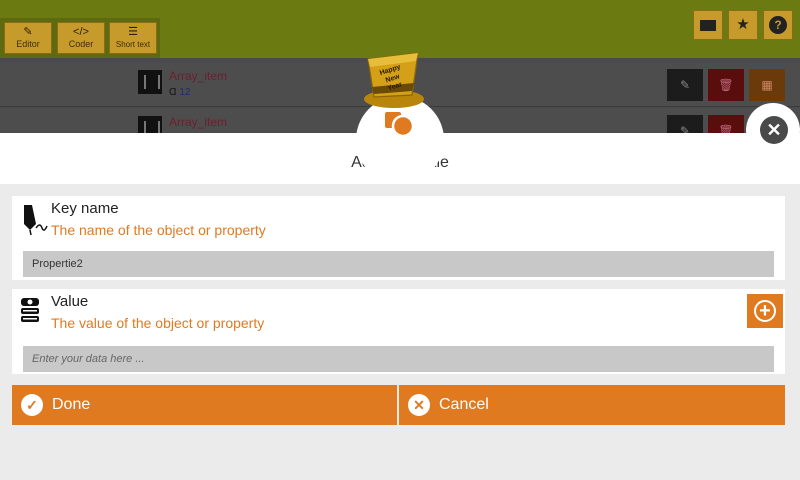 The width and height of the screenshot is (800, 480). I want to click on grid-row-button: ▦, so click(767, 85).